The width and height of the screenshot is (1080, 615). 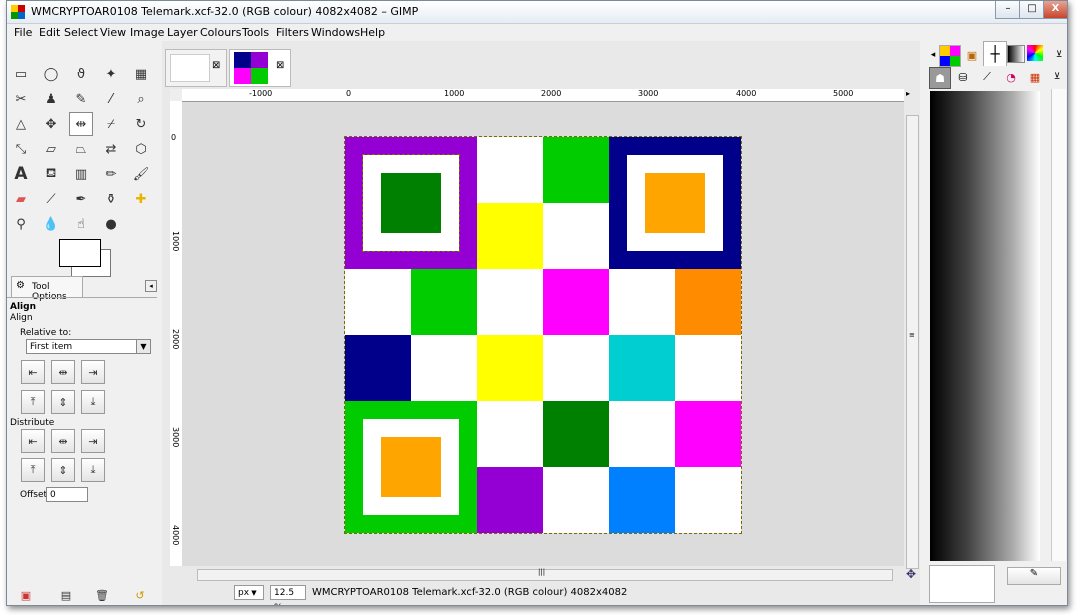 What do you see at coordinates (51, 74) in the screenshot?
I see `ellipse-select-icon: ◯` at bounding box center [51, 74].